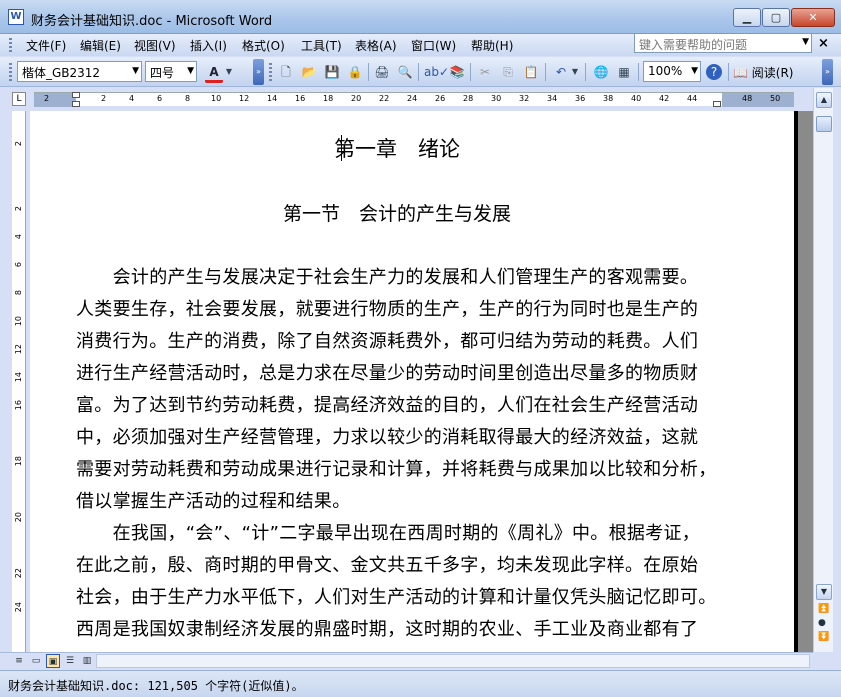  What do you see at coordinates (672, 71) in the screenshot?
I see `zoom-select: 100% ▼` at bounding box center [672, 71].